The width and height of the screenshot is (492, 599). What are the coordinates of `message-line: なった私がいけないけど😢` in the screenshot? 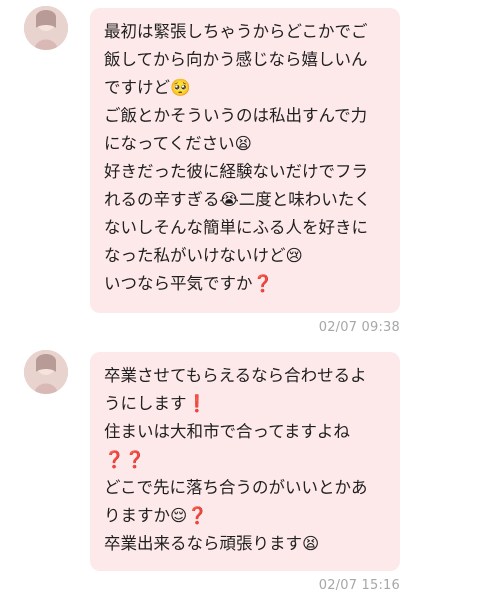 It's located at (203, 255).